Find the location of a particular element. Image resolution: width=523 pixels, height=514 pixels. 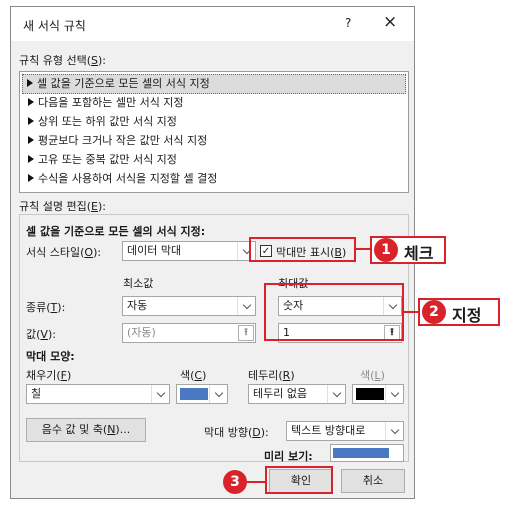

callout-text: 지정 is located at coordinates (467, 315).